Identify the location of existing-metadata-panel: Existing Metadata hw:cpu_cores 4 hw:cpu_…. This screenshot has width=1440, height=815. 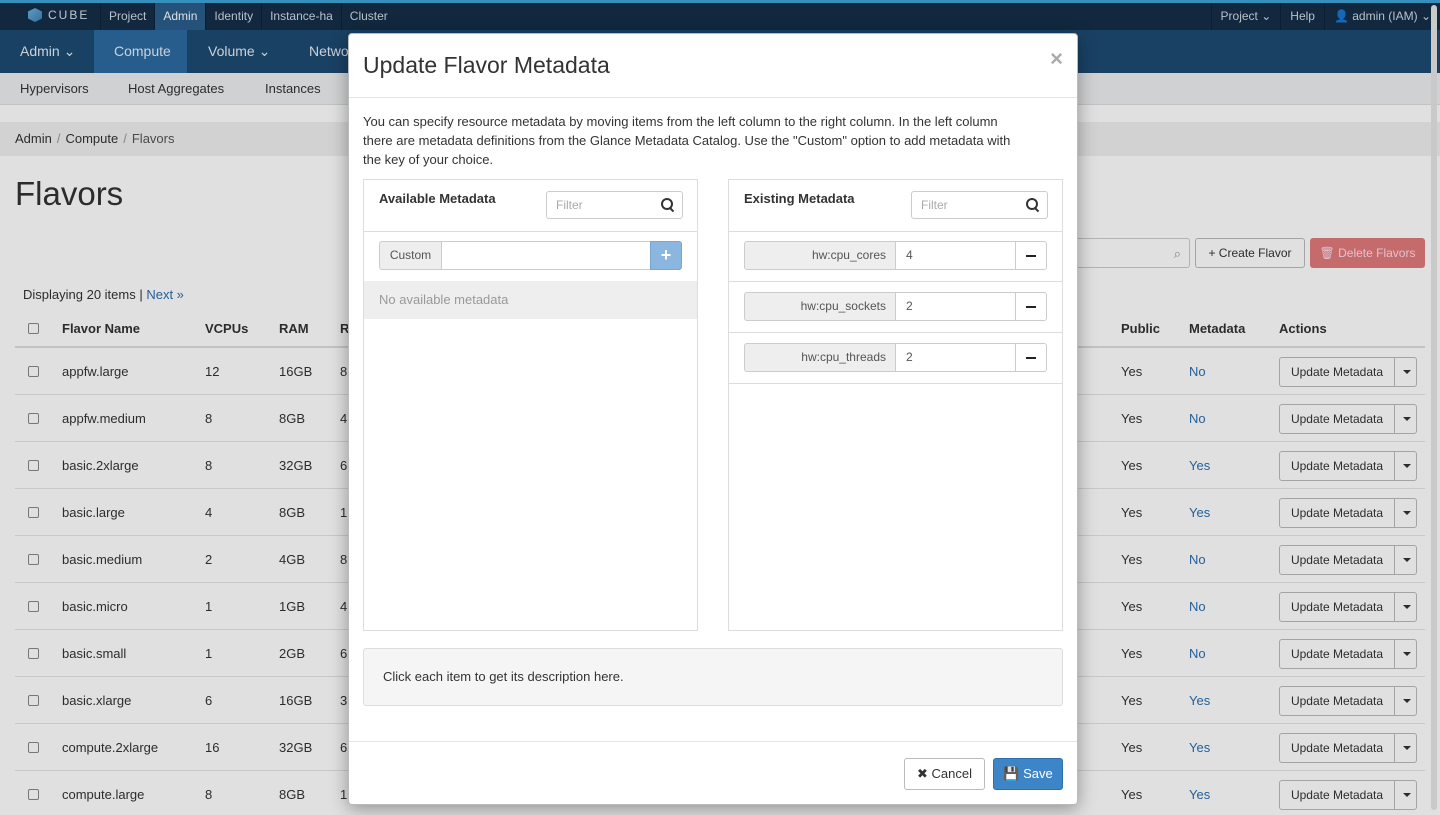
(895, 405).